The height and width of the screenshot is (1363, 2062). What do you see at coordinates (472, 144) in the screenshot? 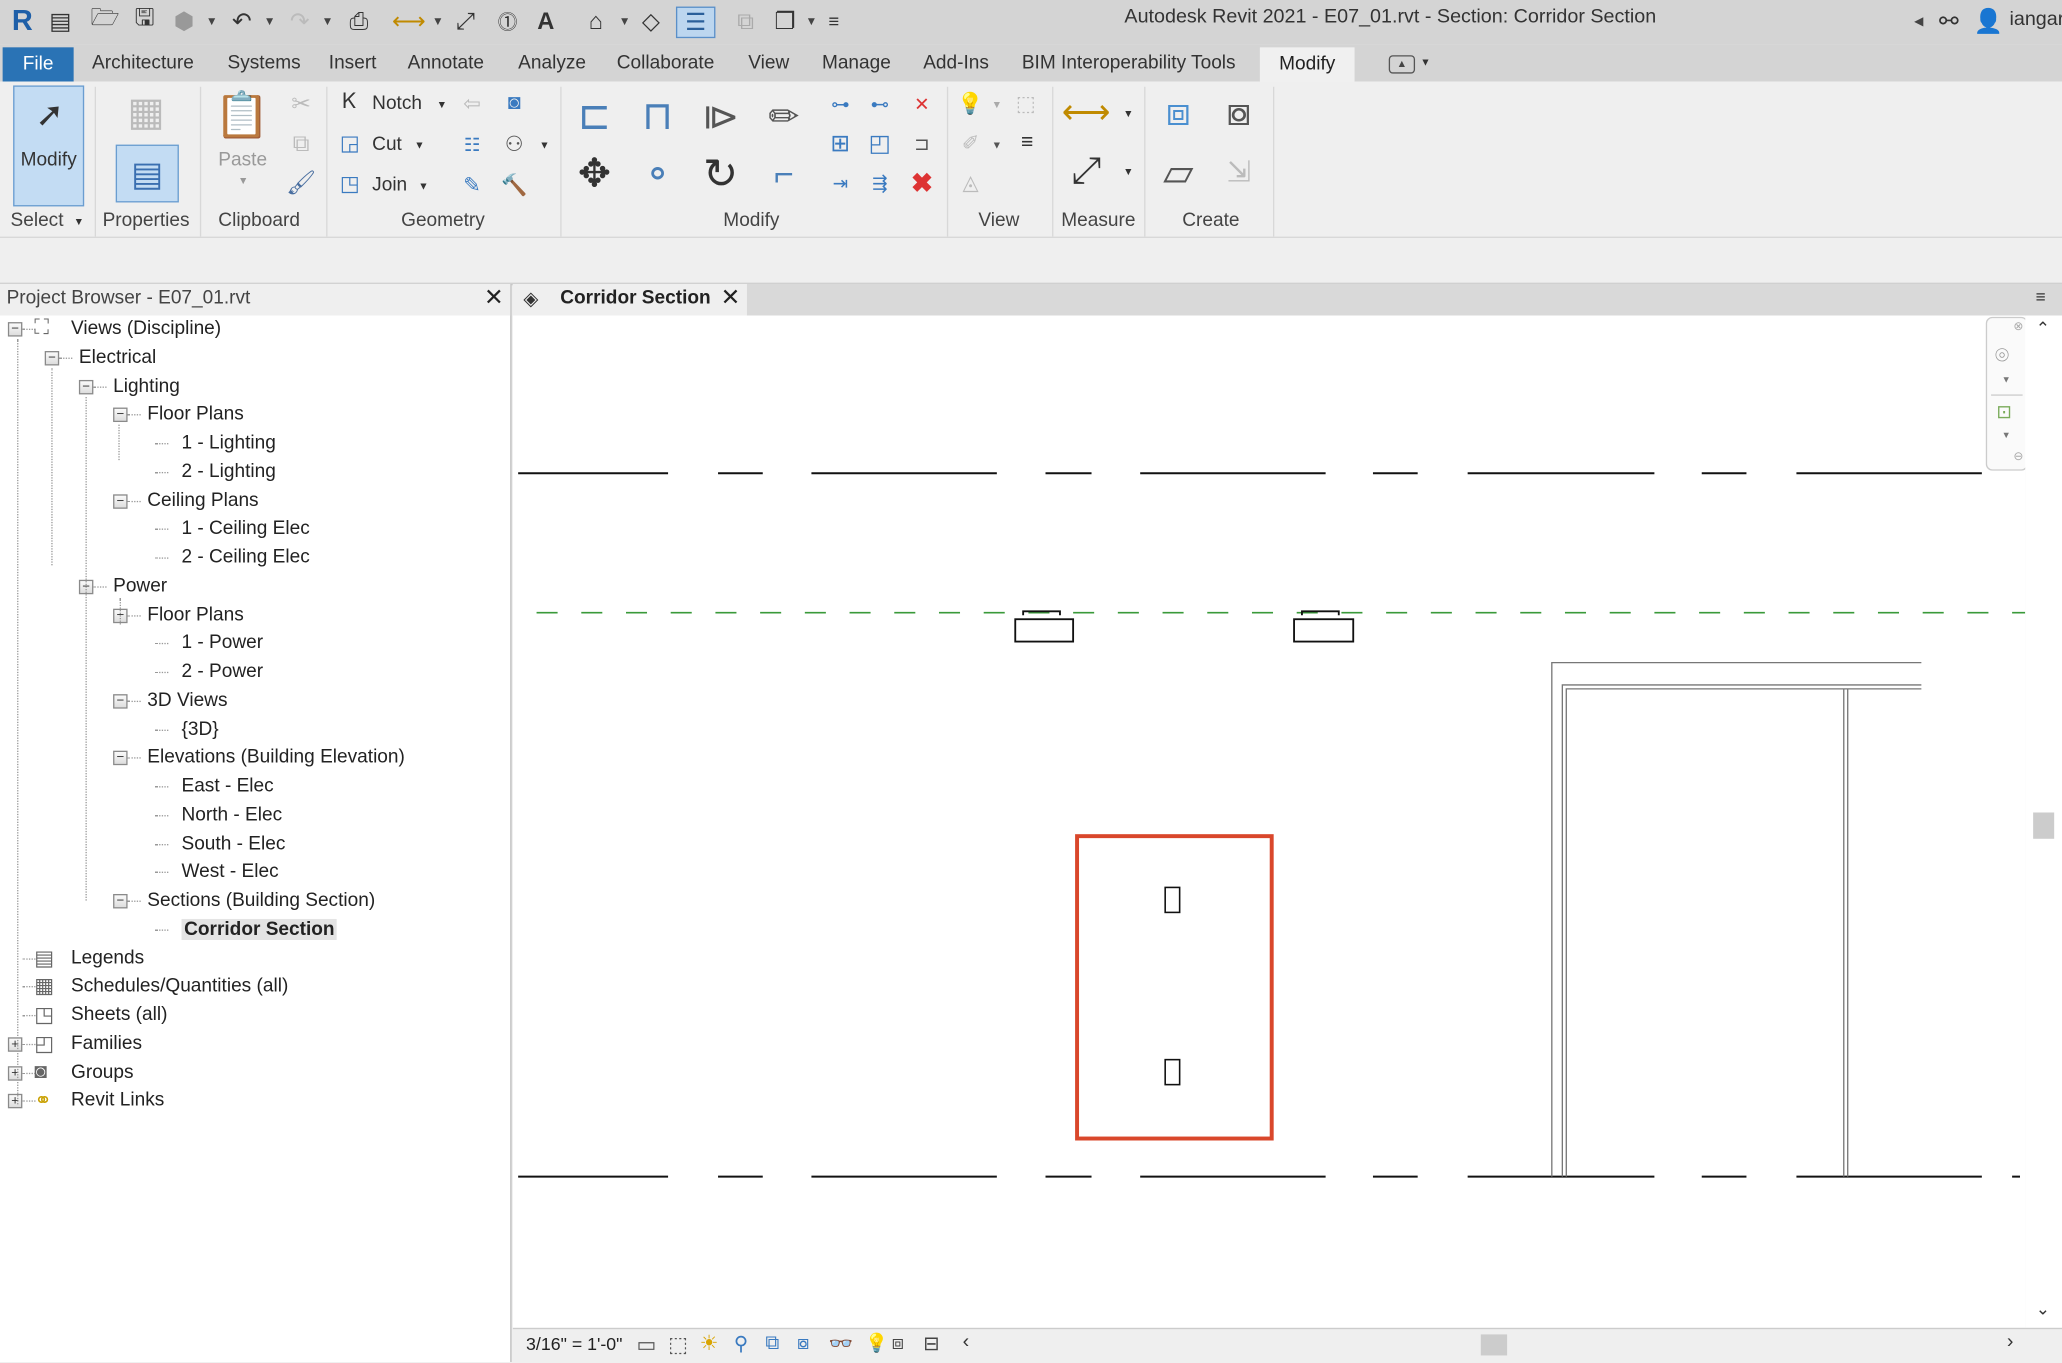
I see `split-face-icon: ☷` at bounding box center [472, 144].